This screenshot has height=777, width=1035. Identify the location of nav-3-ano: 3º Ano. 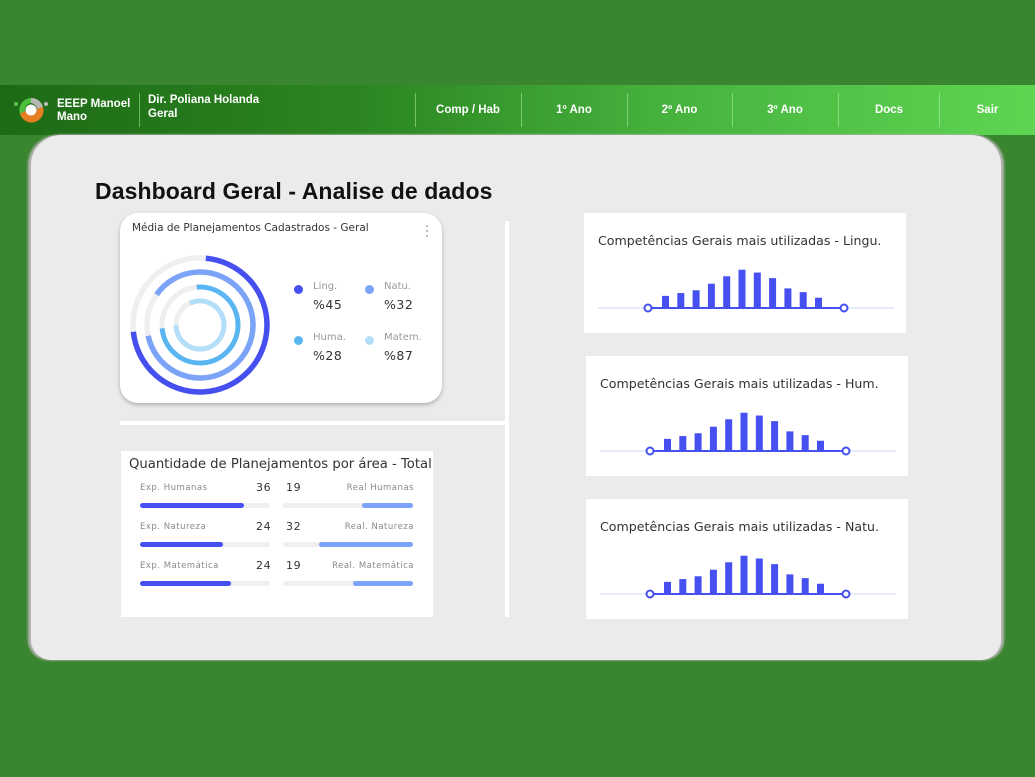
(785, 110).